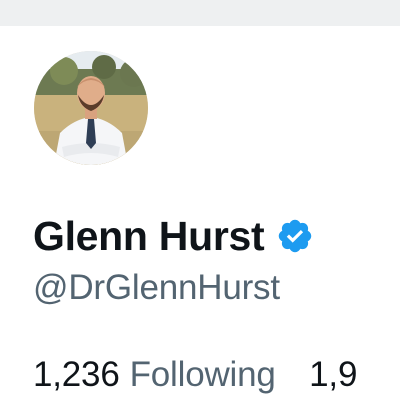 The height and width of the screenshot is (400, 400). I want to click on profile-handle: @DrGlennHurst, so click(156, 287).